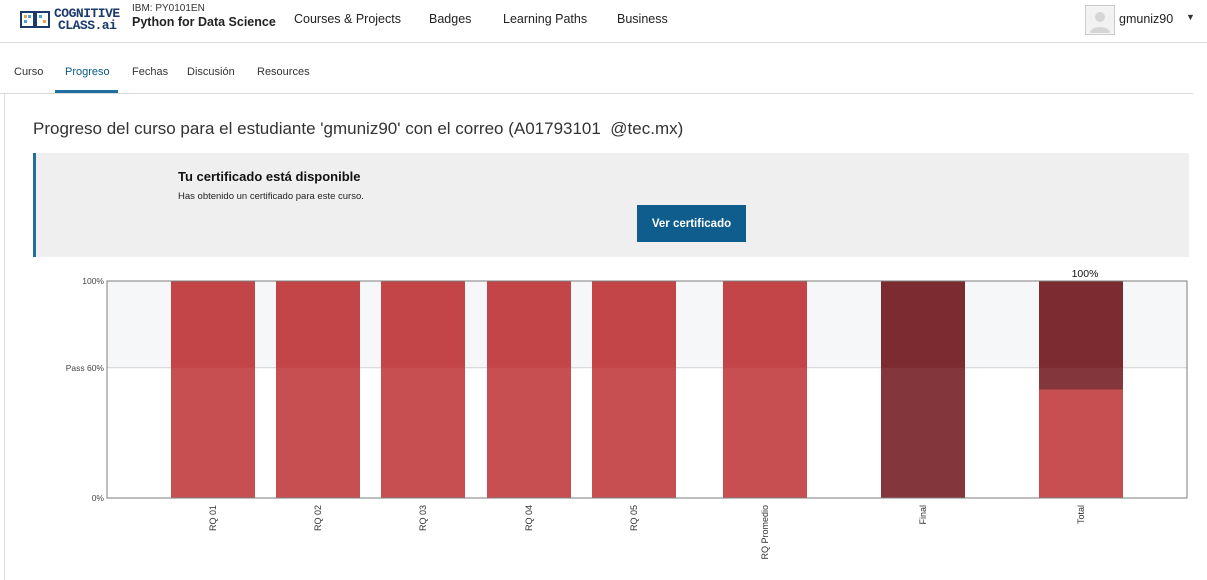 This screenshot has height=580, width=1207. I want to click on cognitive-class-logo: COGNITIVE CLASS.ai, so click(70, 19).